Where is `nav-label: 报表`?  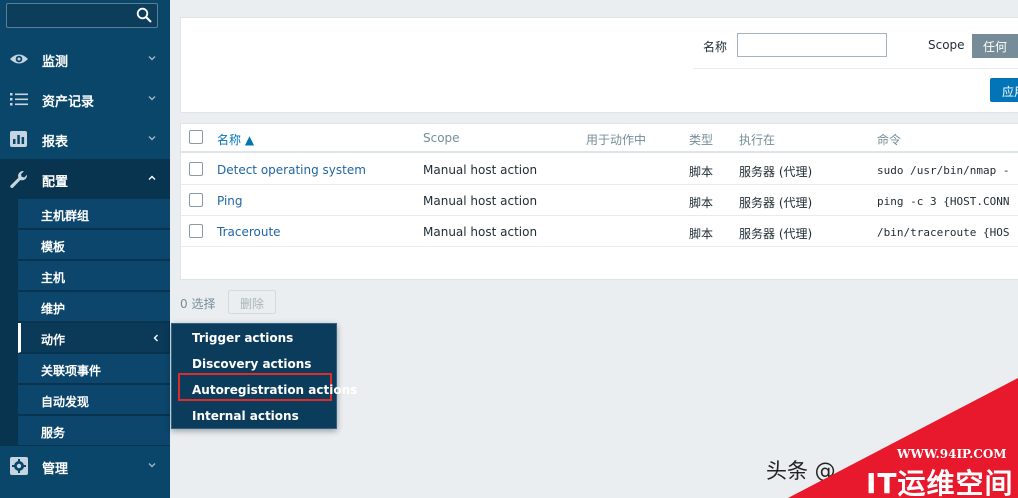
nav-label: 报表 is located at coordinates (55, 142).